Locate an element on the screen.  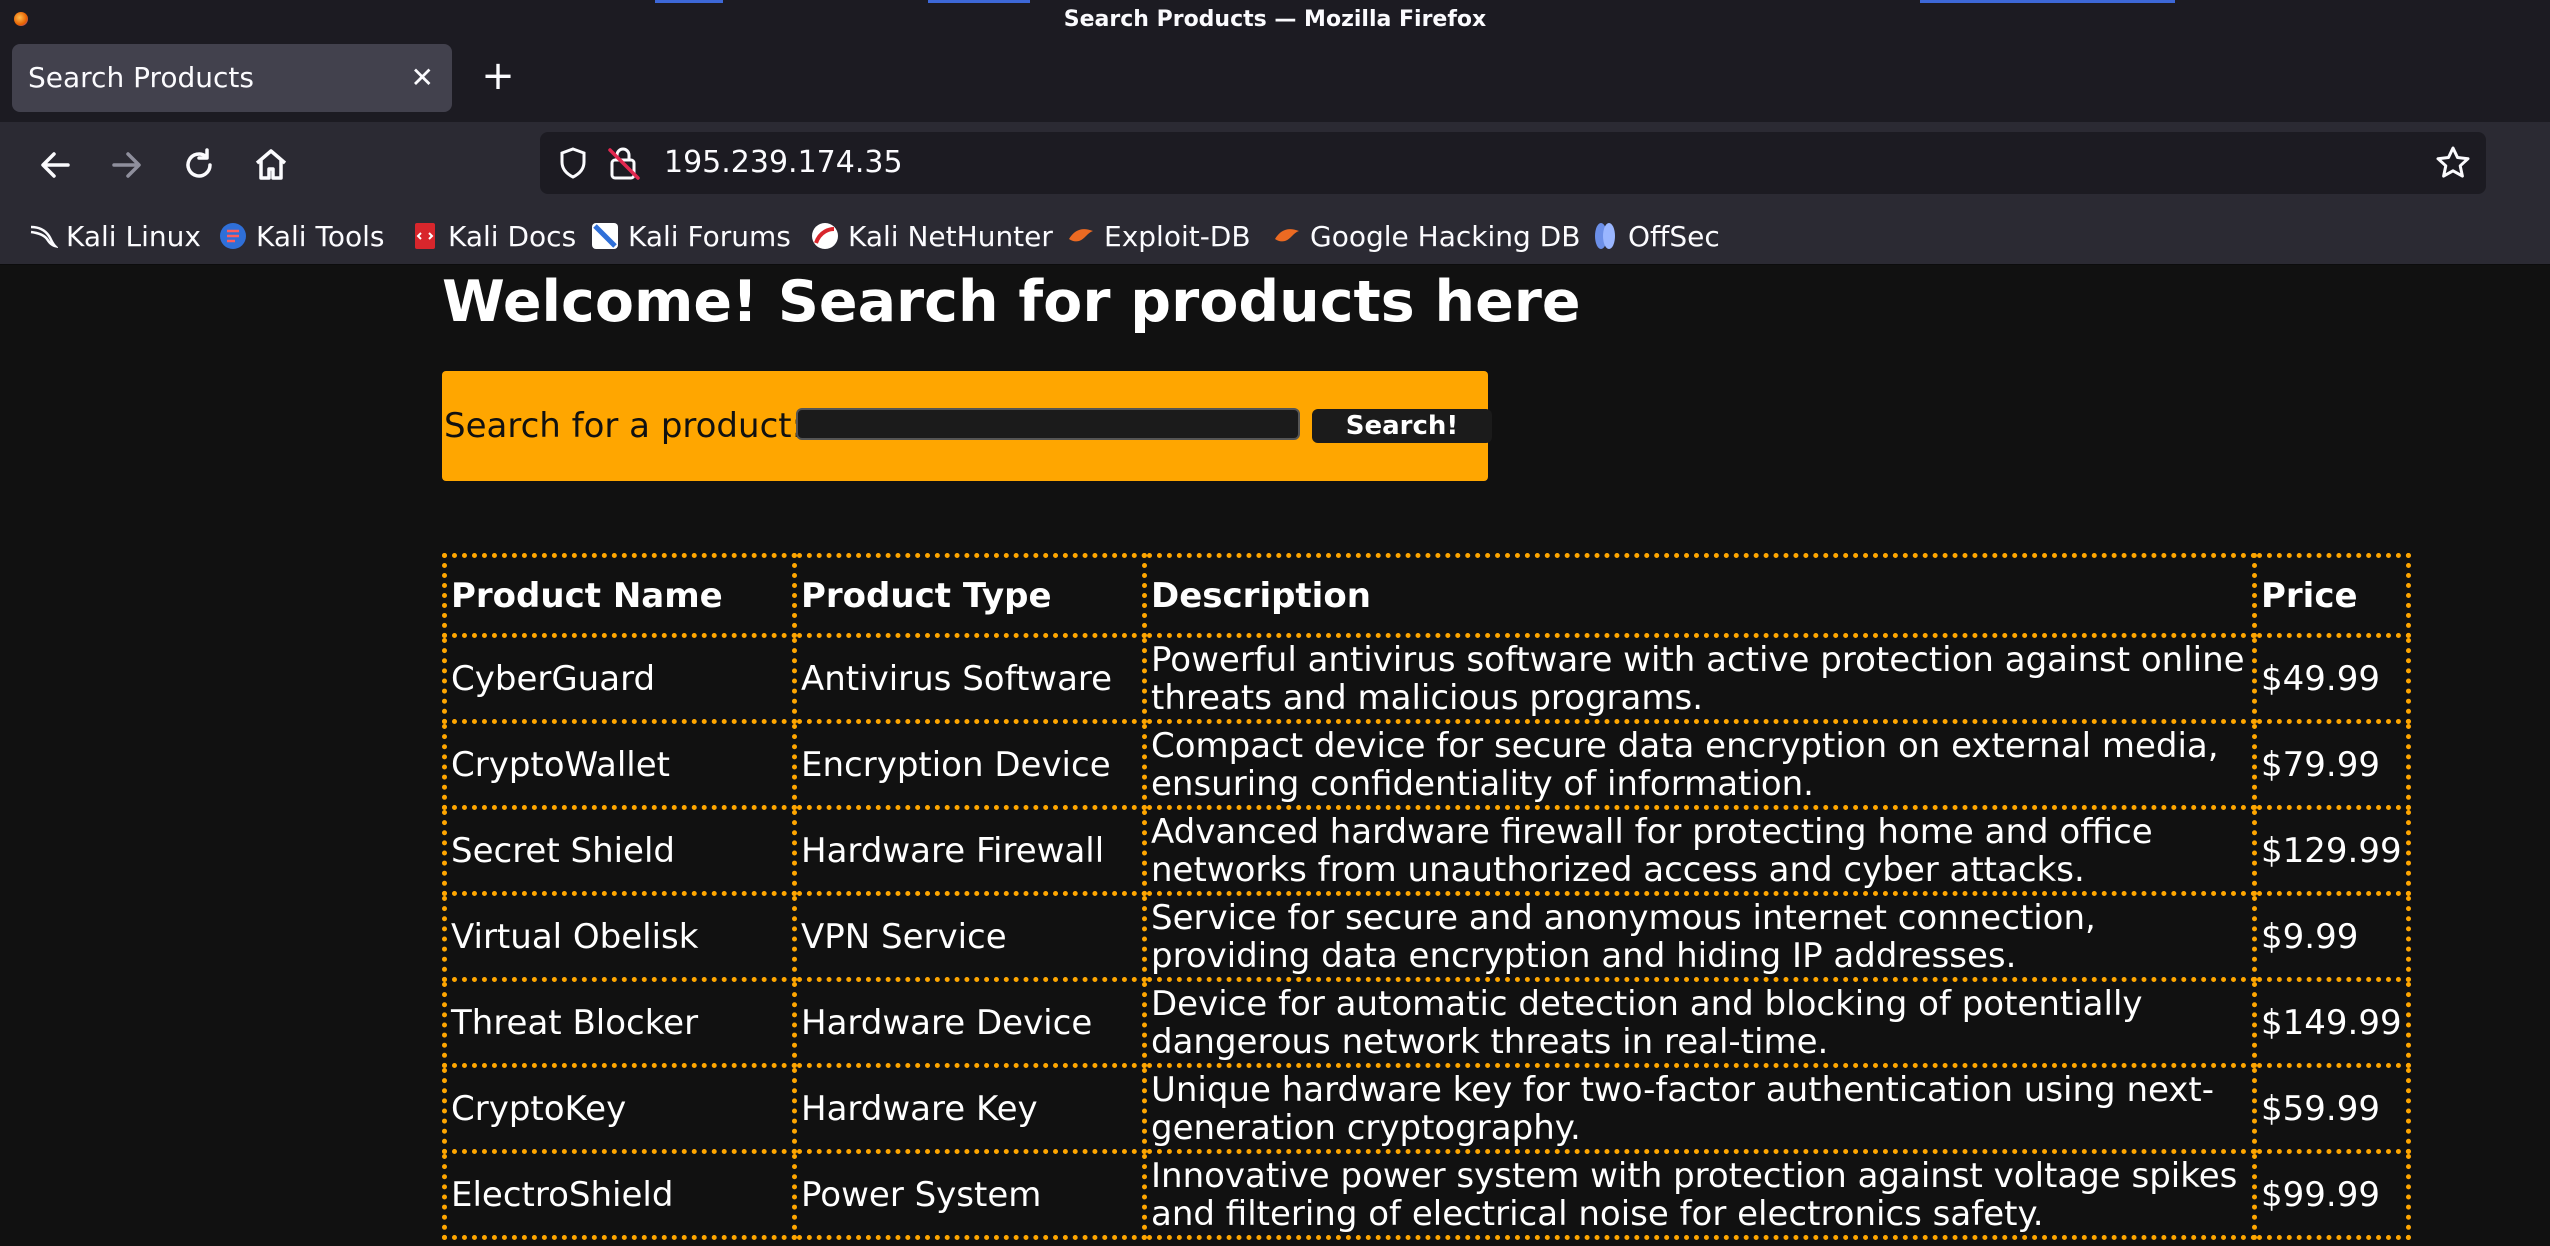
offsec-icon is located at coordinates (1605, 236).